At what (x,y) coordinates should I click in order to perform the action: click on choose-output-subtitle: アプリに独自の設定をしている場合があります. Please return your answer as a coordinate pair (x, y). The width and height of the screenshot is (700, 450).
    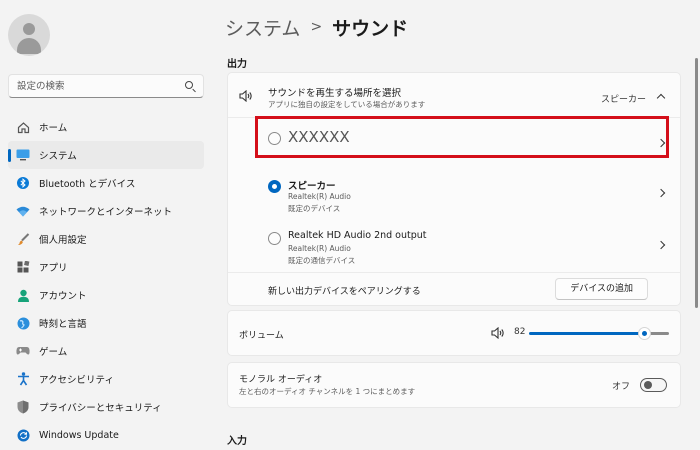
    Looking at the image, I should click on (347, 104).